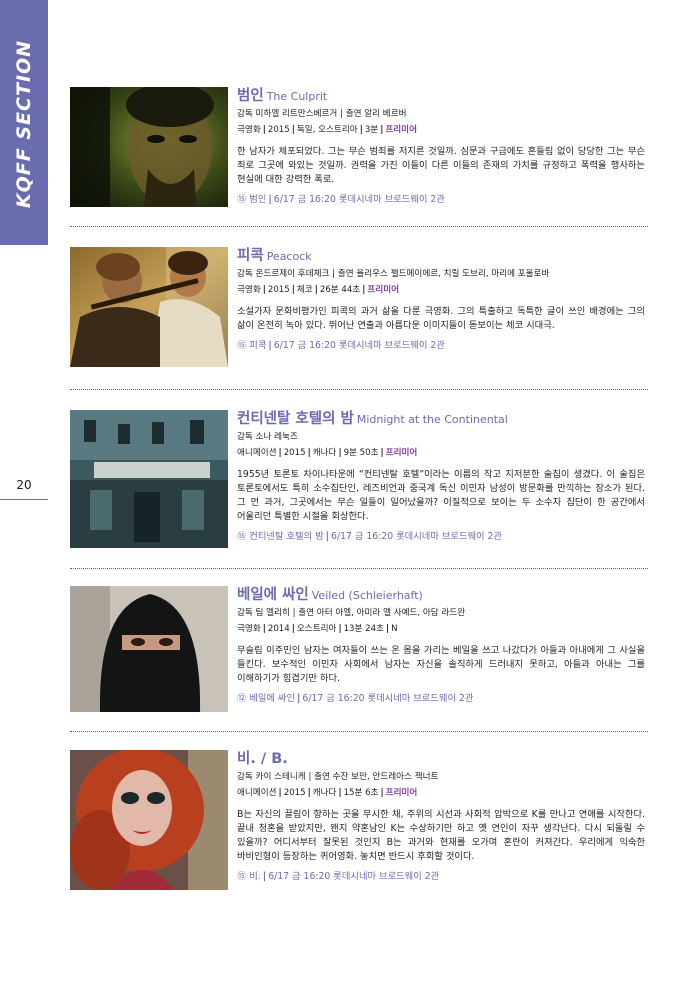 This screenshot has height=985, width=687. I want to click on film-screening: ⑫ 베일에 싸인 | 6/17 금 16:20 롯데시네마 브로드웨이 2관, so click(355, 698).